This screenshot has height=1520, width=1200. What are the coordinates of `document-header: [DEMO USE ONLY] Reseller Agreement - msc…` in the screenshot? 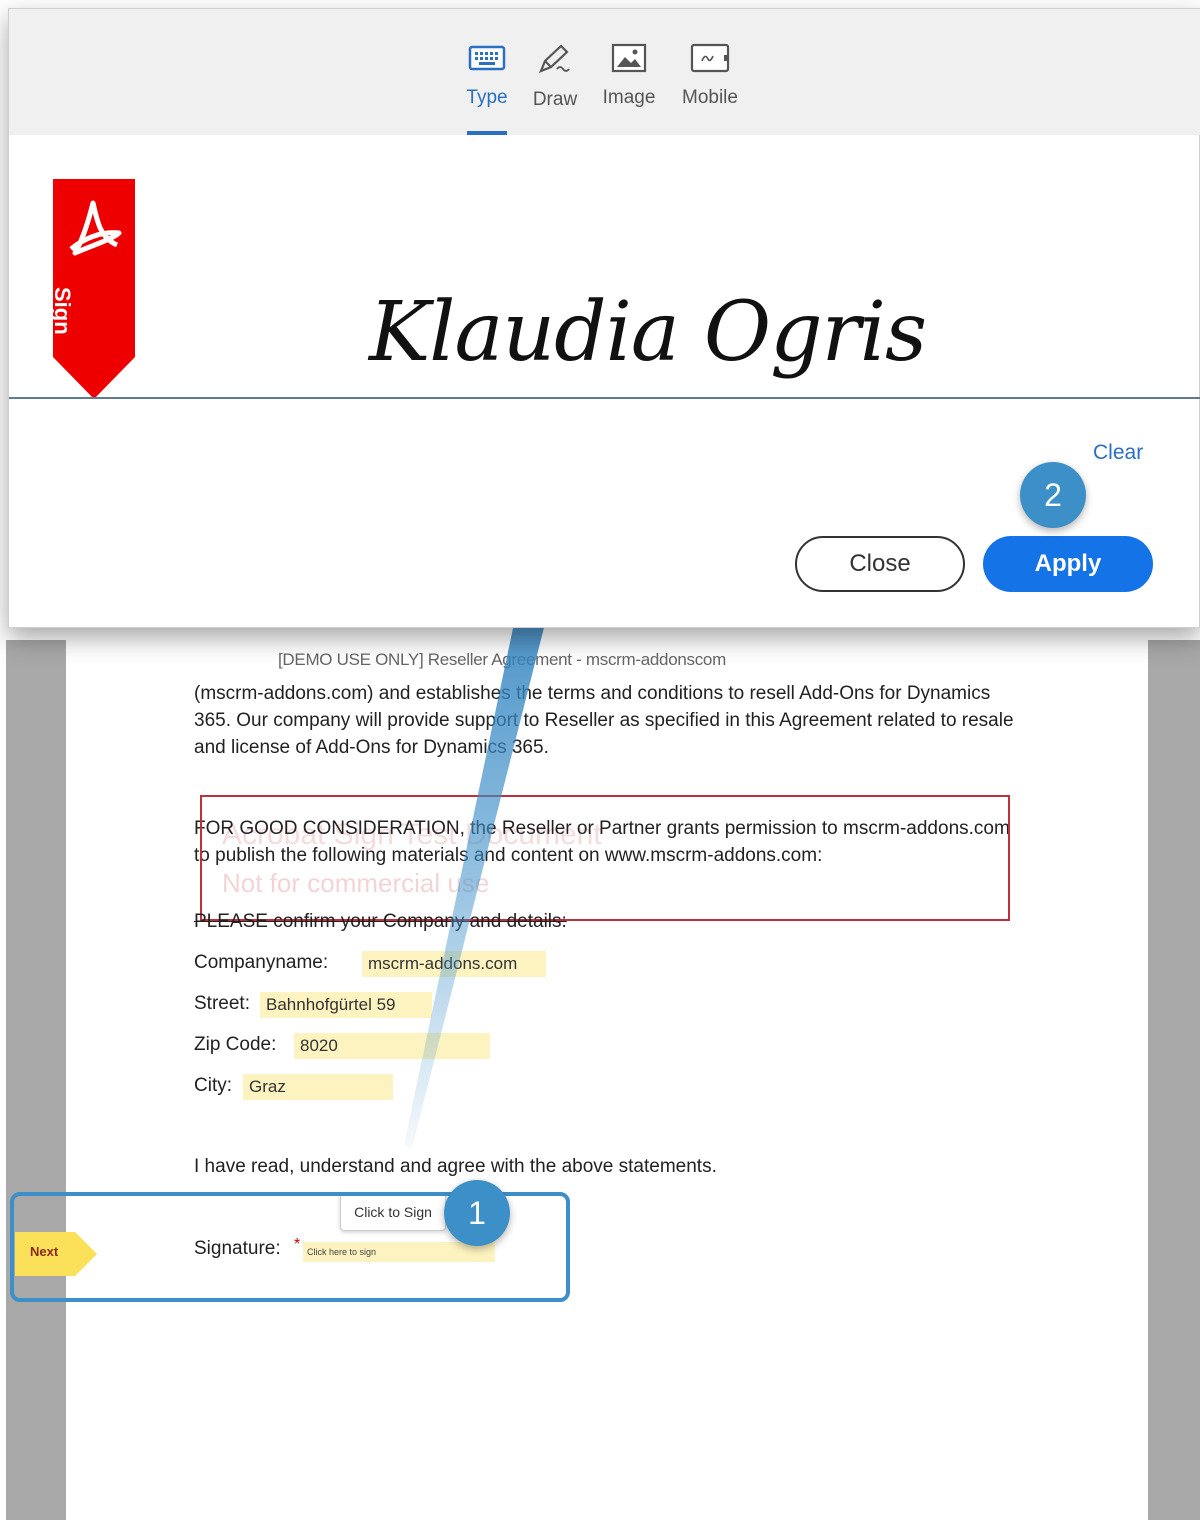 It's located at (502, 659).